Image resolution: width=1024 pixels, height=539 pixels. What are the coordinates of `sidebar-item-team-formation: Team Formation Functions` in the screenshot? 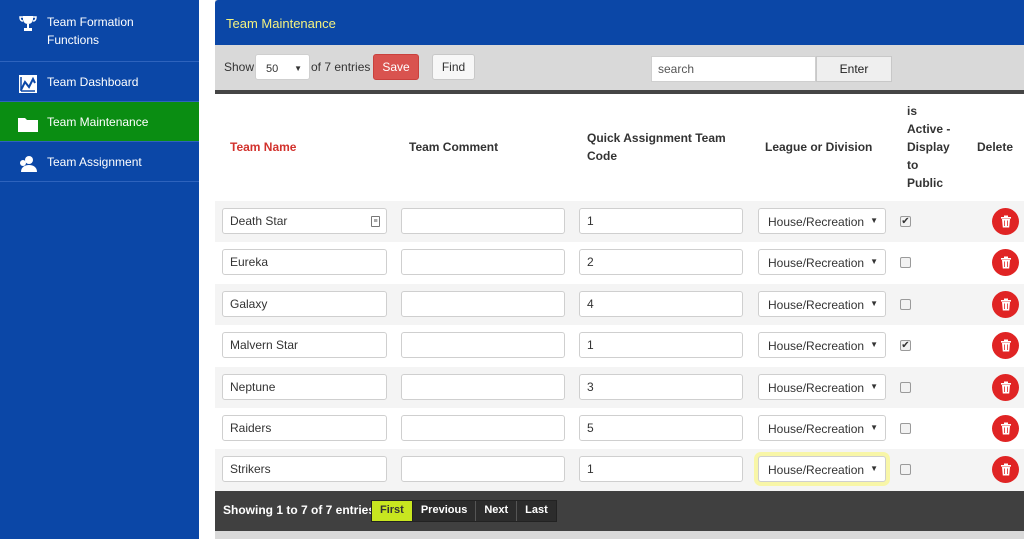 It's located at (99, 31).